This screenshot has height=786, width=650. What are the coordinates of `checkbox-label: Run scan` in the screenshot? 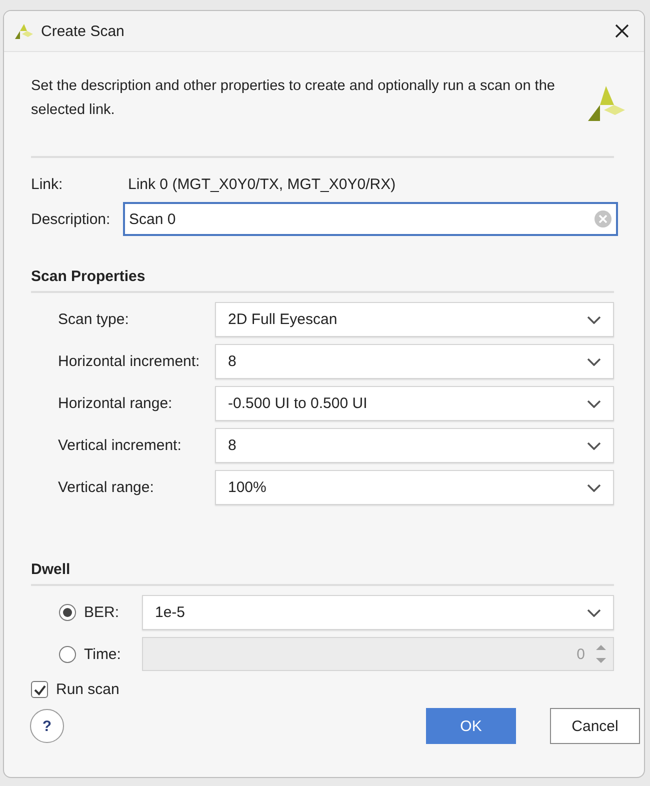 It's located at (88, 689).